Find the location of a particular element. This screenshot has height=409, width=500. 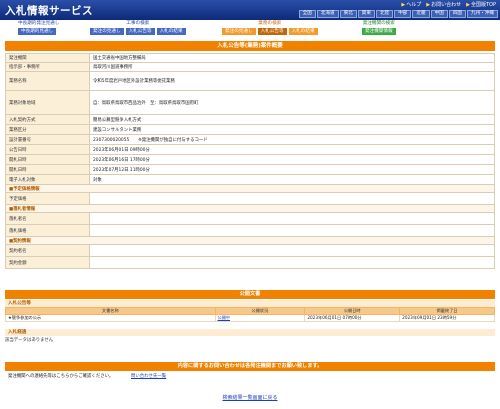

row-value: 自：鳥取県鳥取市西品治外 至：鳥取県鳥取市国府町 is located at coordinates (292, 102).